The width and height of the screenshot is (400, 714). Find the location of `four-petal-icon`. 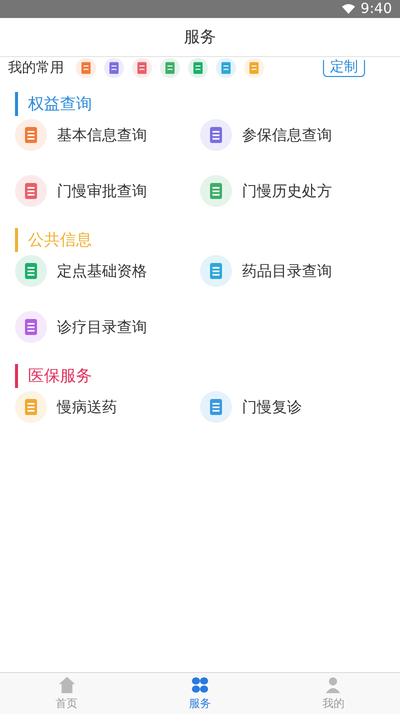

four-petal-icon is located at coordinates (199, 685).